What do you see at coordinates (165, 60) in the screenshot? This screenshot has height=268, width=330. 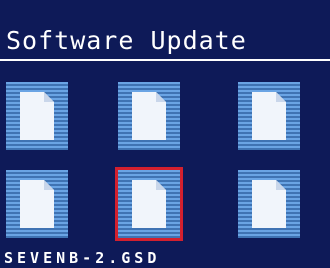 I see `title-divider` at bounding box center [165, 60].